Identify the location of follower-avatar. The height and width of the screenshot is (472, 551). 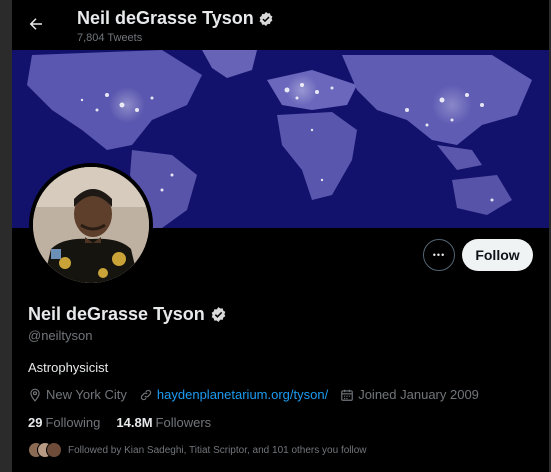
(54, 450).